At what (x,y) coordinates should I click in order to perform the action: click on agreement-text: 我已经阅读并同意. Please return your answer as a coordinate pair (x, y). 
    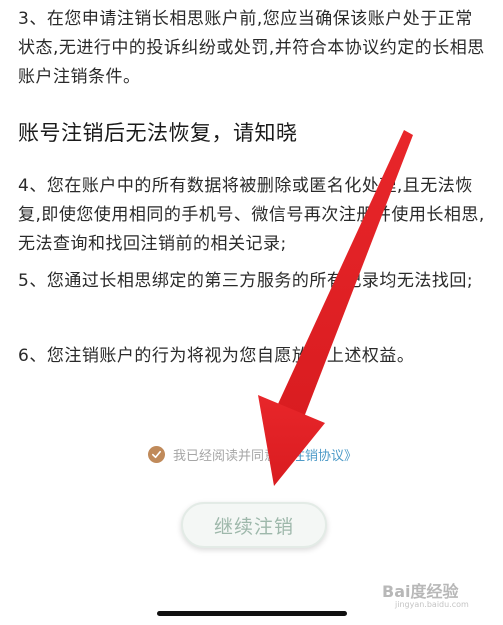
    Looking at the image, I should click on (225, 456).